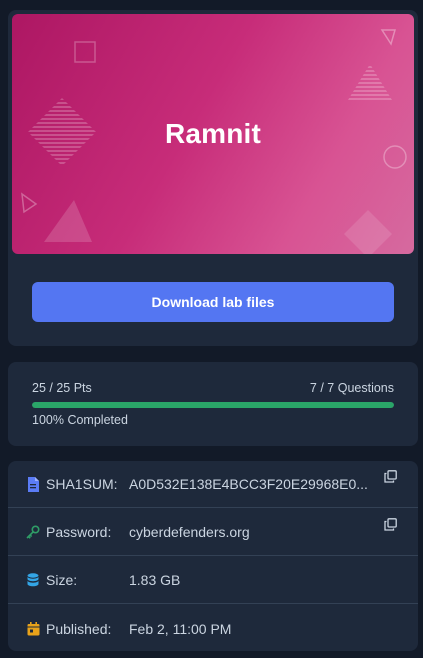 The image size is (423, 658). I want to click on size-value: 1.83 GB, so click(155, 580).